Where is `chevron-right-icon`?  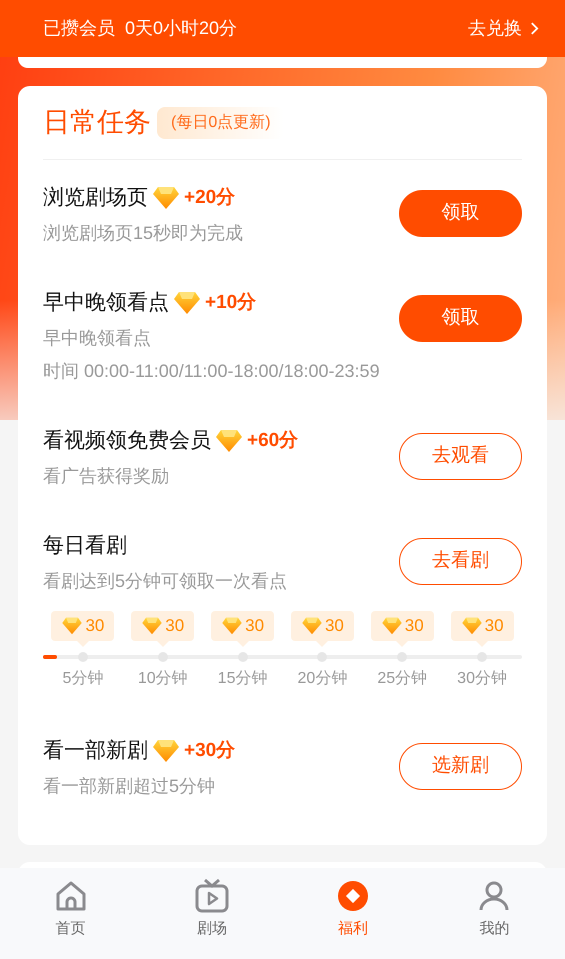 chevron-right-icon is located at coordinates (534, 28).